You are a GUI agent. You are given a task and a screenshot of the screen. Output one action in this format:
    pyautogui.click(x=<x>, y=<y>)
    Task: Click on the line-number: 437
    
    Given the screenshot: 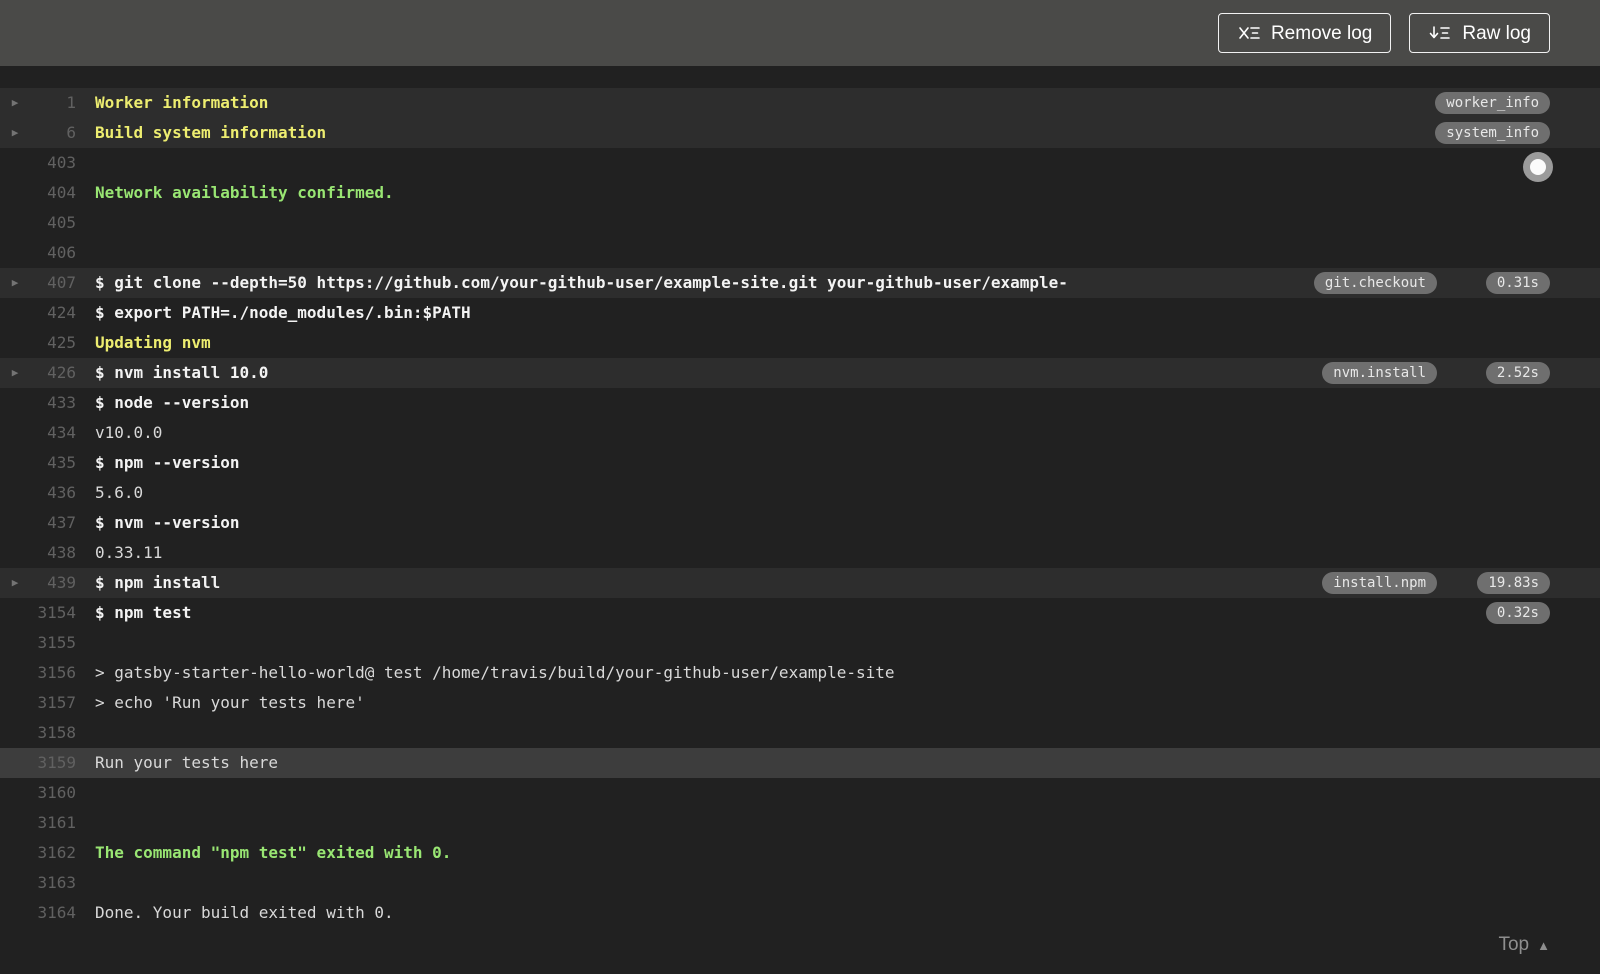 What is the action you would take?
    pyautogui.click(x=53, y=523)
    